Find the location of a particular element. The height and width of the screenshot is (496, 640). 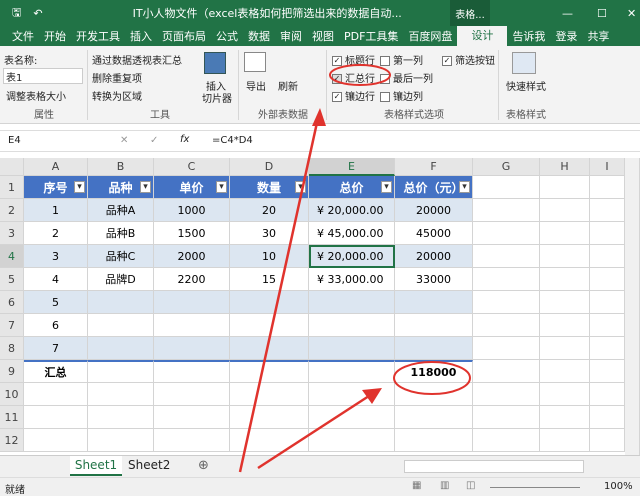

annotation-circle-total is located at coordinates (432, 378).